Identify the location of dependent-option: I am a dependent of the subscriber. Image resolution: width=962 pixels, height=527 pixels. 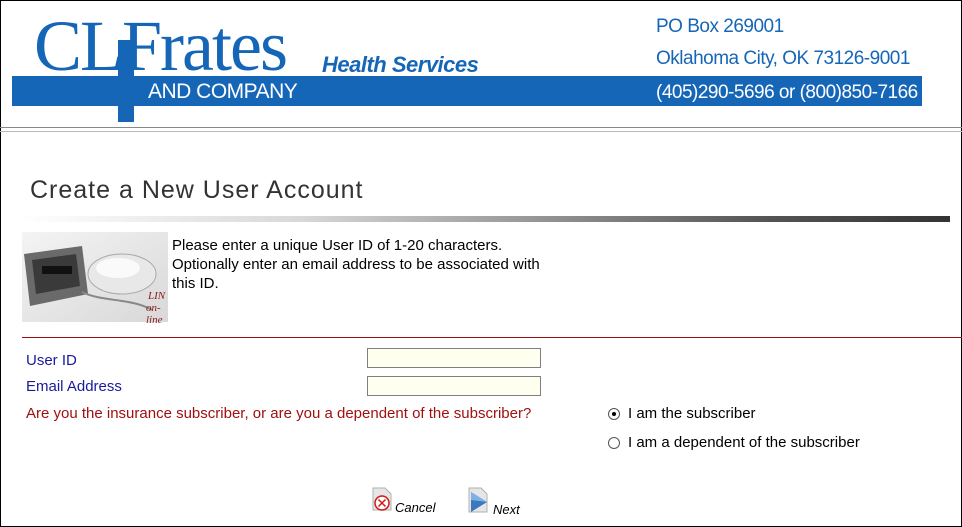
(734, 442).